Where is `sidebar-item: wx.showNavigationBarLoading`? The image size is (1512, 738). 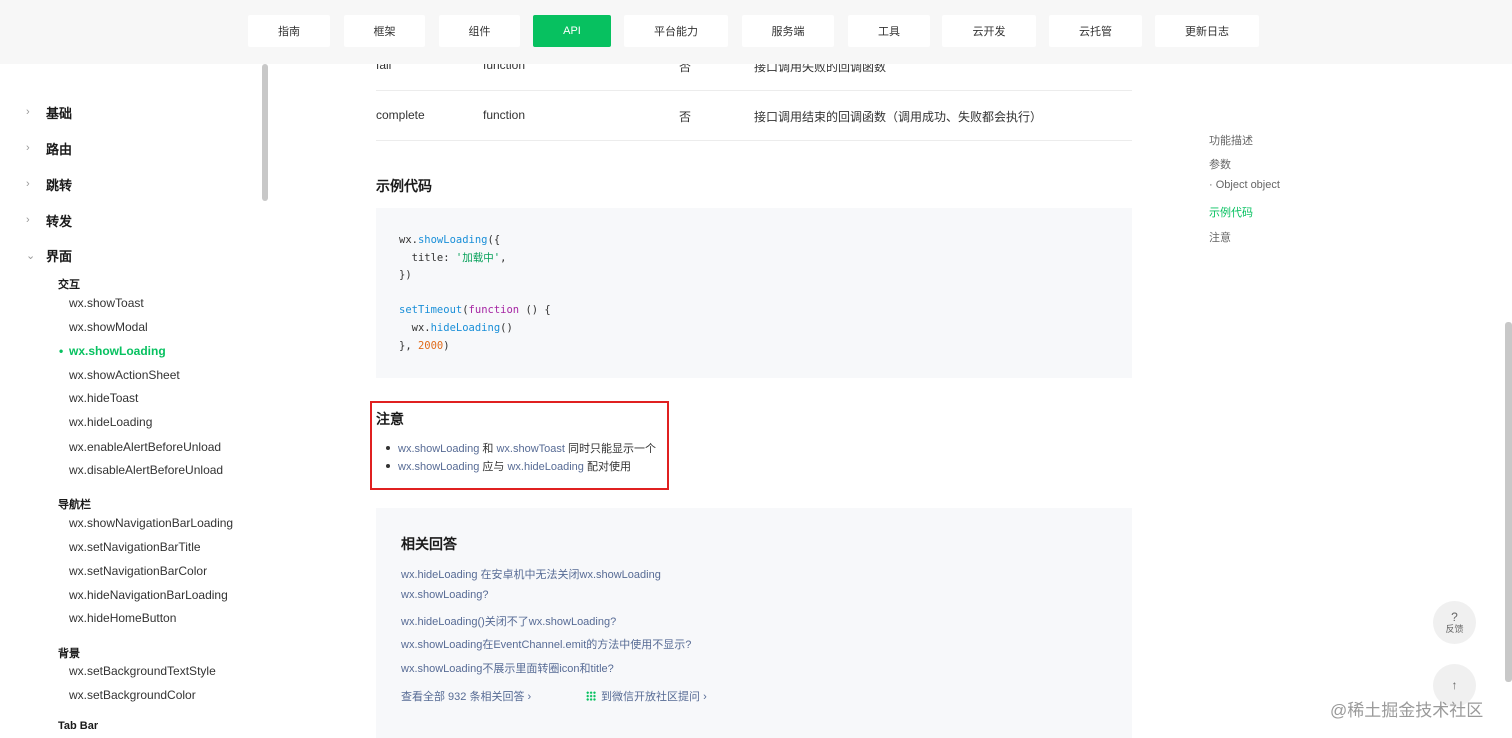 sidebar-item: wx.showNavigationBarLoading is located at coordinates (151, 523).